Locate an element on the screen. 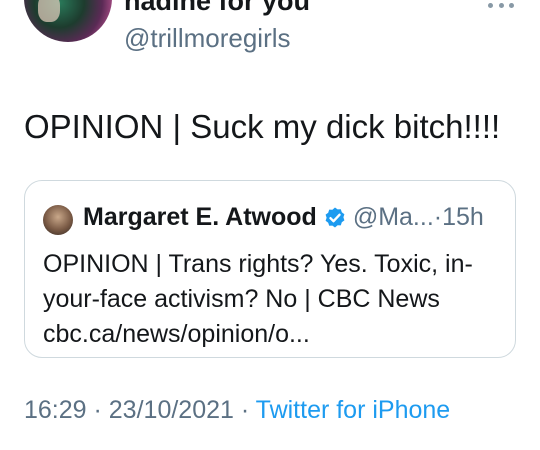 Image resolution: width=540 pixels, height=450 pixels. author-handle: @trillmoregirls is located at coordinates (207, 38).